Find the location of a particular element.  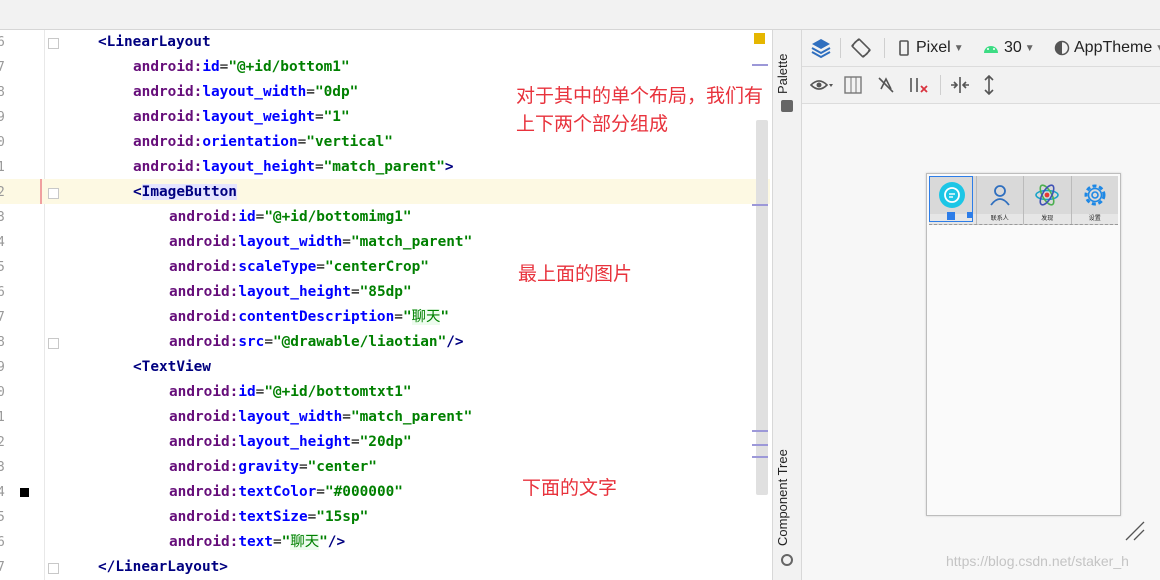

component-tree-icon is located at coordinates (787, 560).